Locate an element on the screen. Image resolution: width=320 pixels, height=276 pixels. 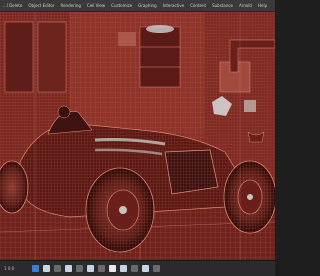
menu-item: Content is located at coordinates (198, 5).